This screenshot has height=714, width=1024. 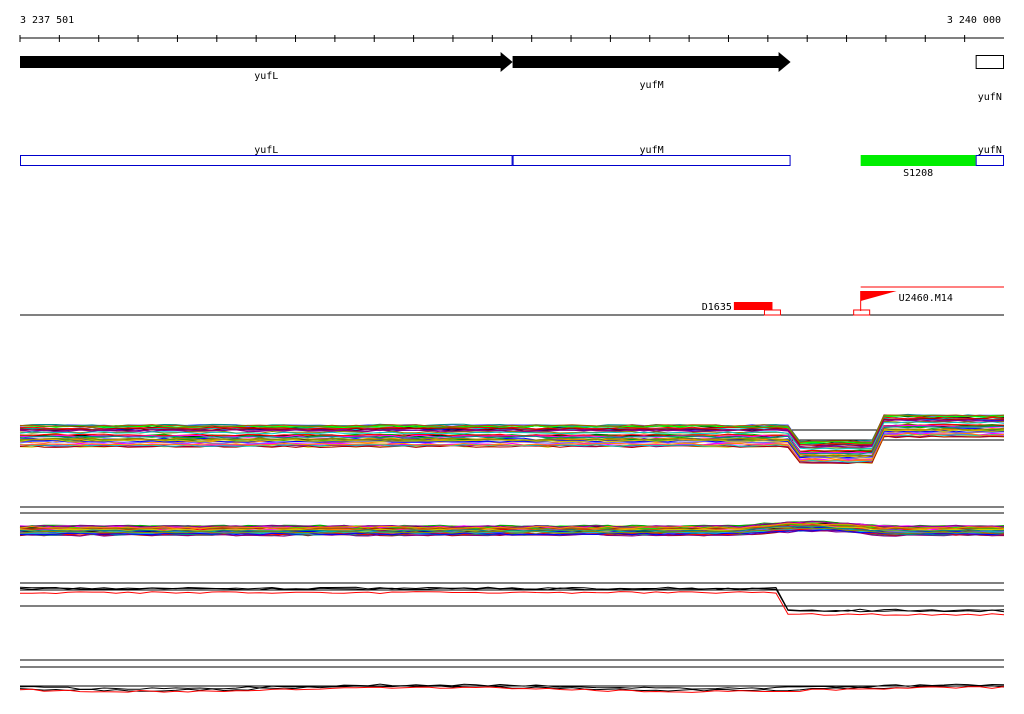 I want to click on upshift-flag, so click(x=878, y=296).